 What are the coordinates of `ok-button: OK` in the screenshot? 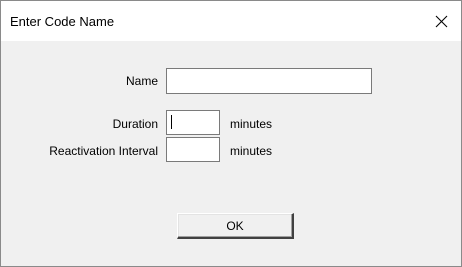 It's located at (235, 226).